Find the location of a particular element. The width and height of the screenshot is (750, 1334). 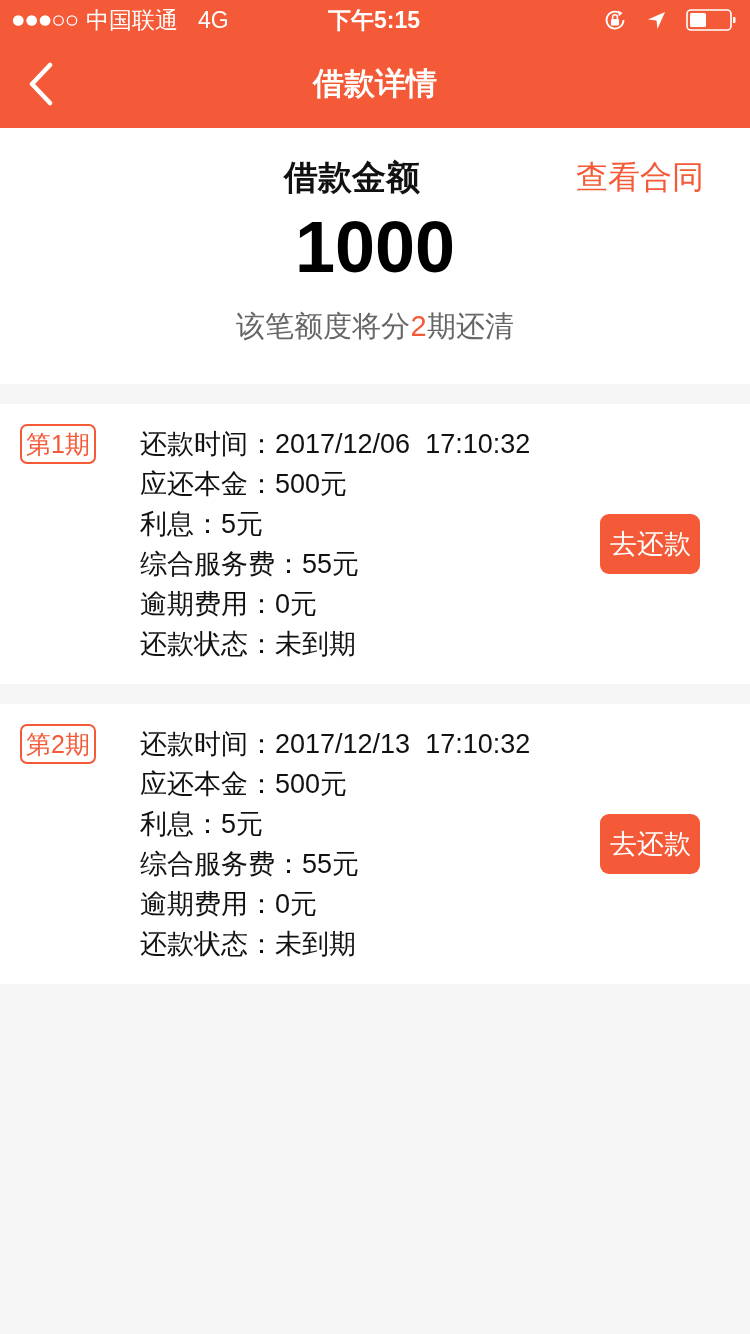

back-button is located at coordinates (41, 84).